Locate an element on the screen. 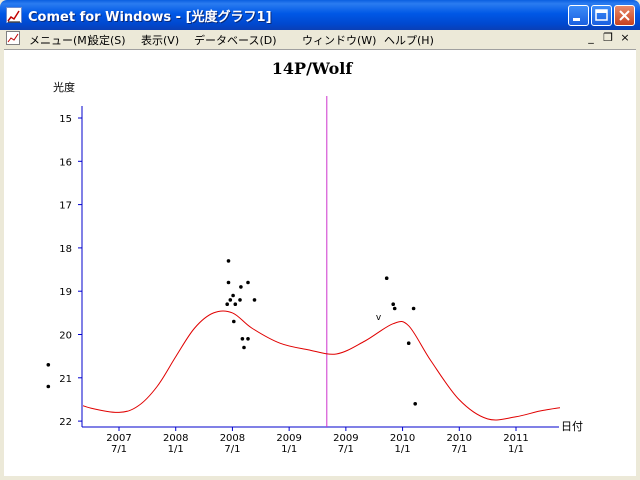  window-title: Comet for Windows - [光度グラフ1] is located at coordinates (150, 17).